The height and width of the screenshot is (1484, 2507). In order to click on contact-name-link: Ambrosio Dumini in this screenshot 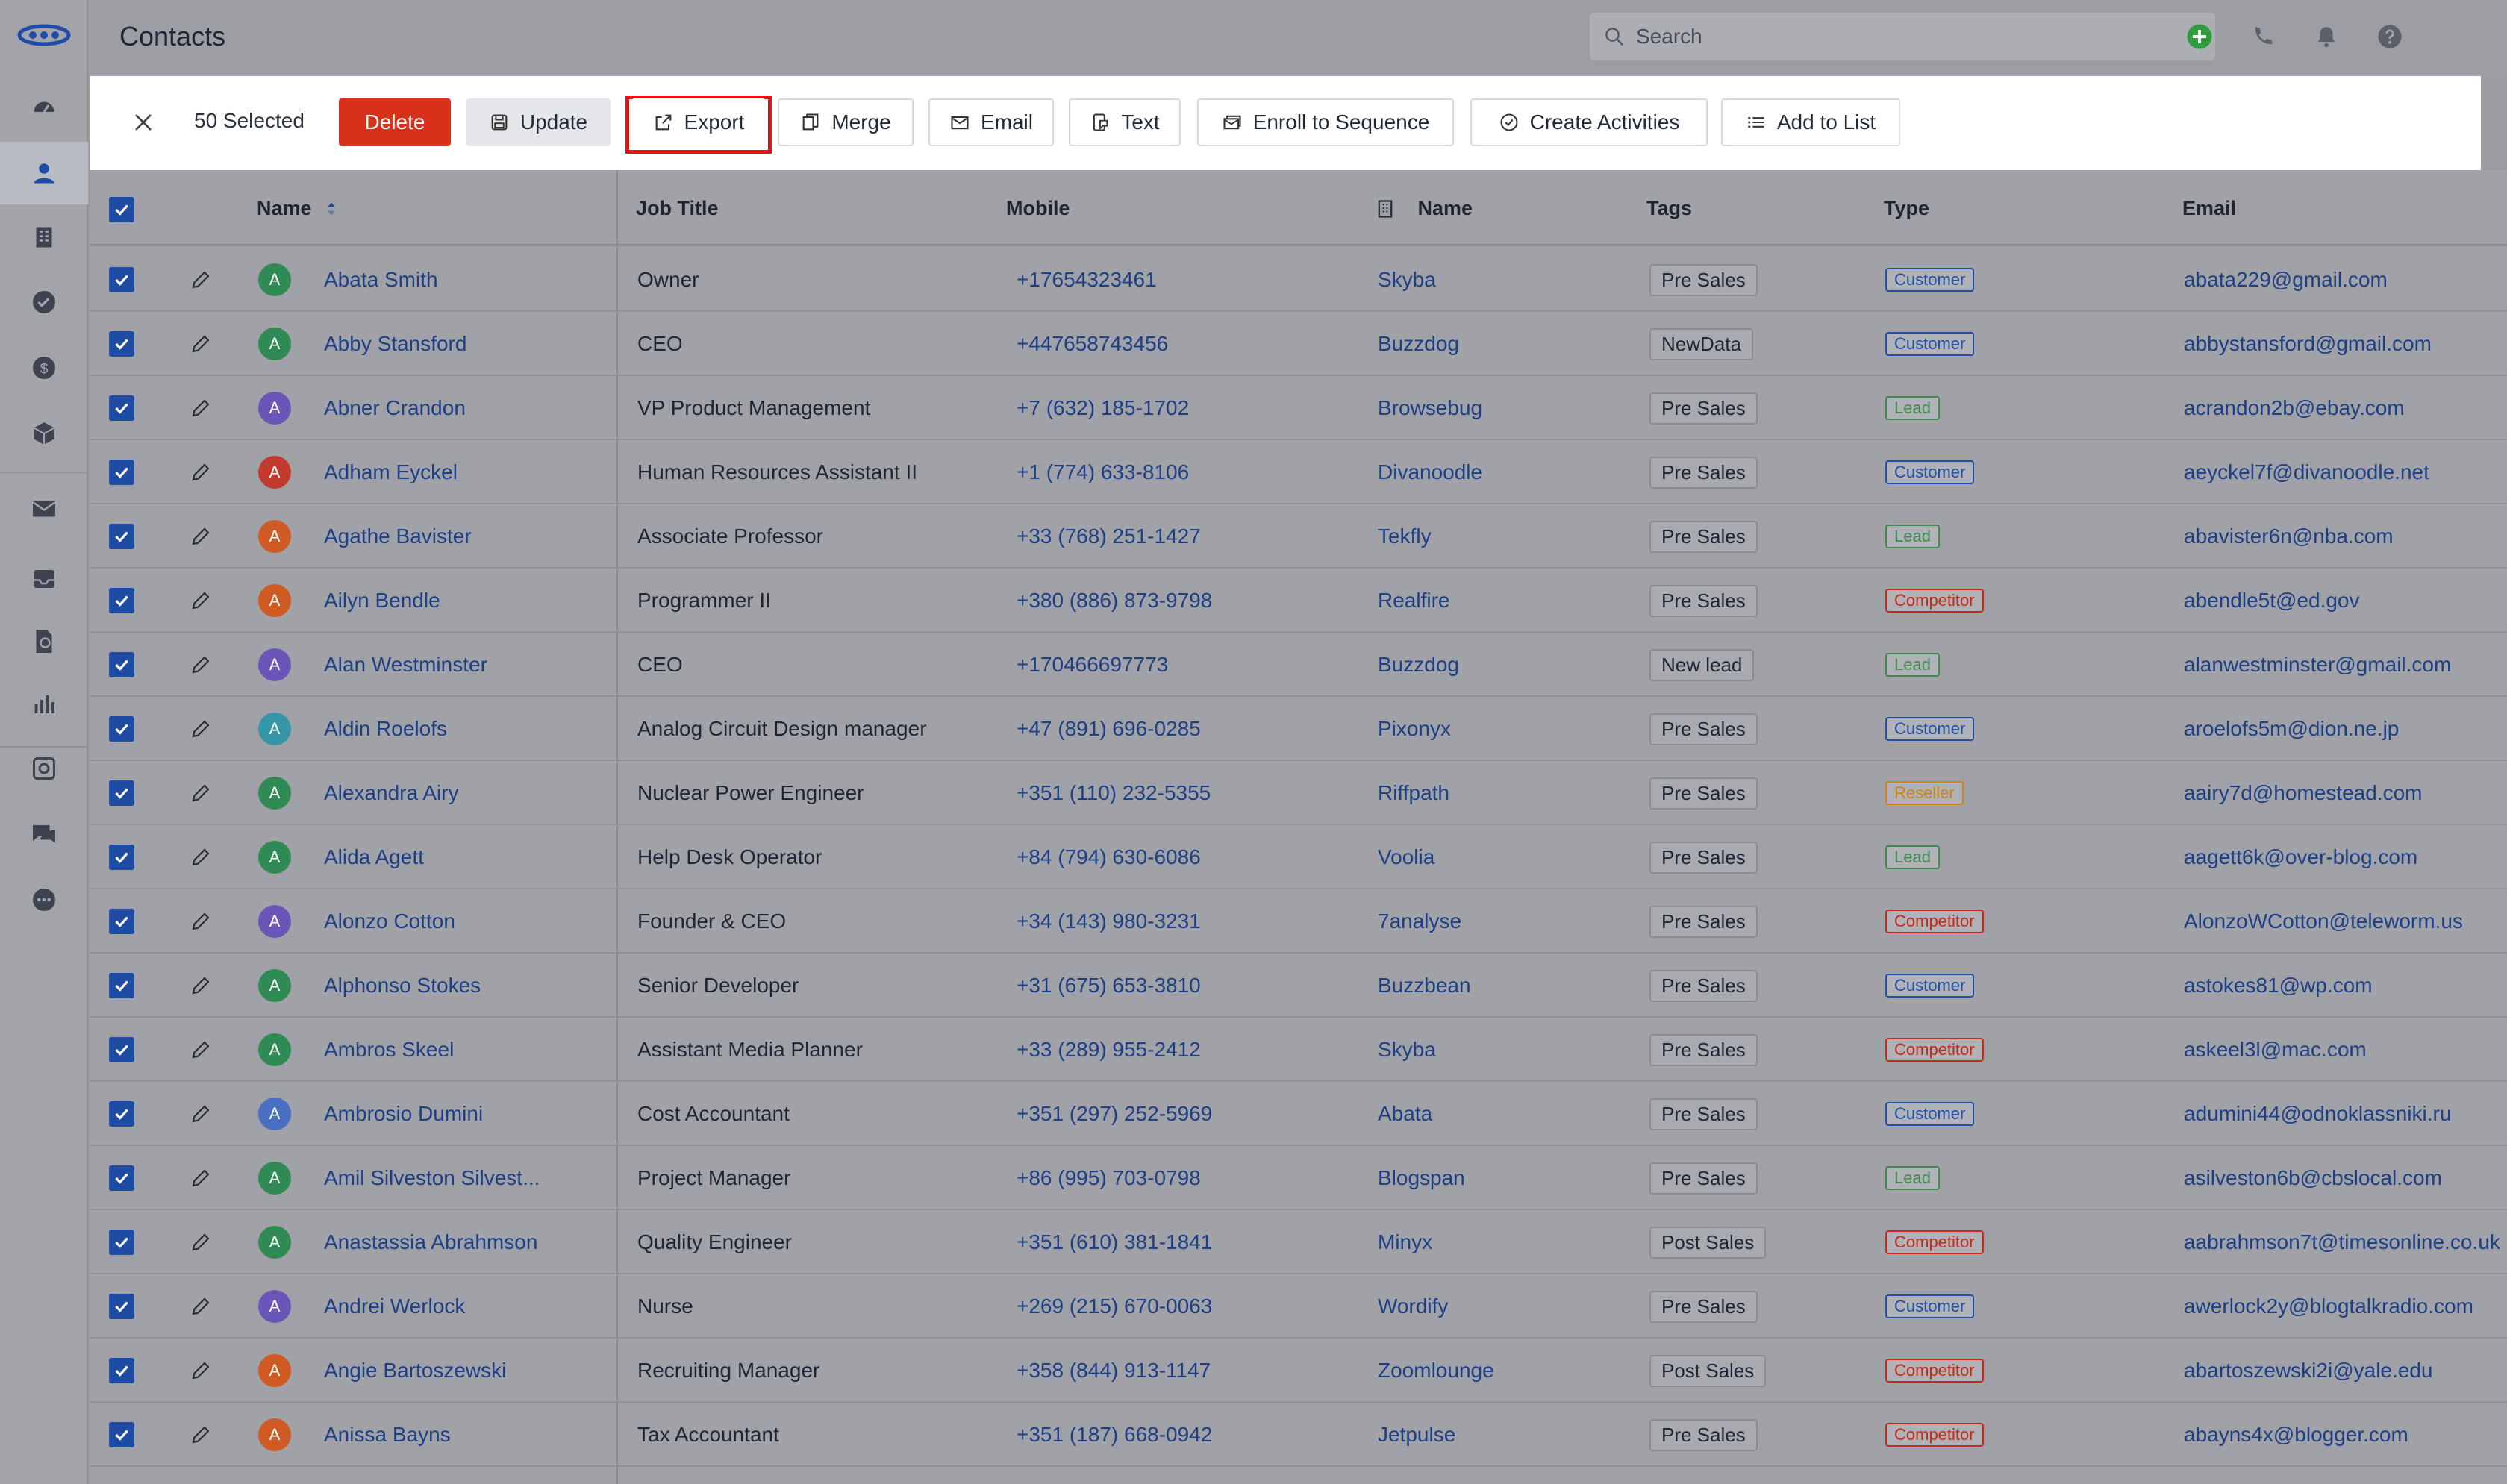, I will do `click(403, 1114)`.